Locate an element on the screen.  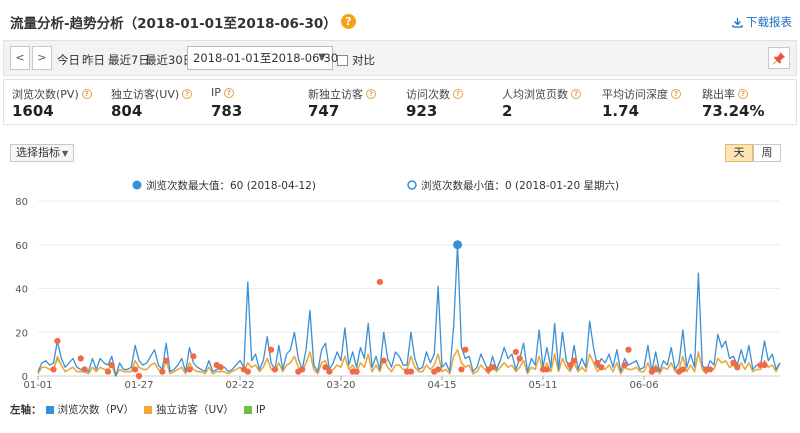
legend-item-ip: IP is located at coordinates (254, 409).